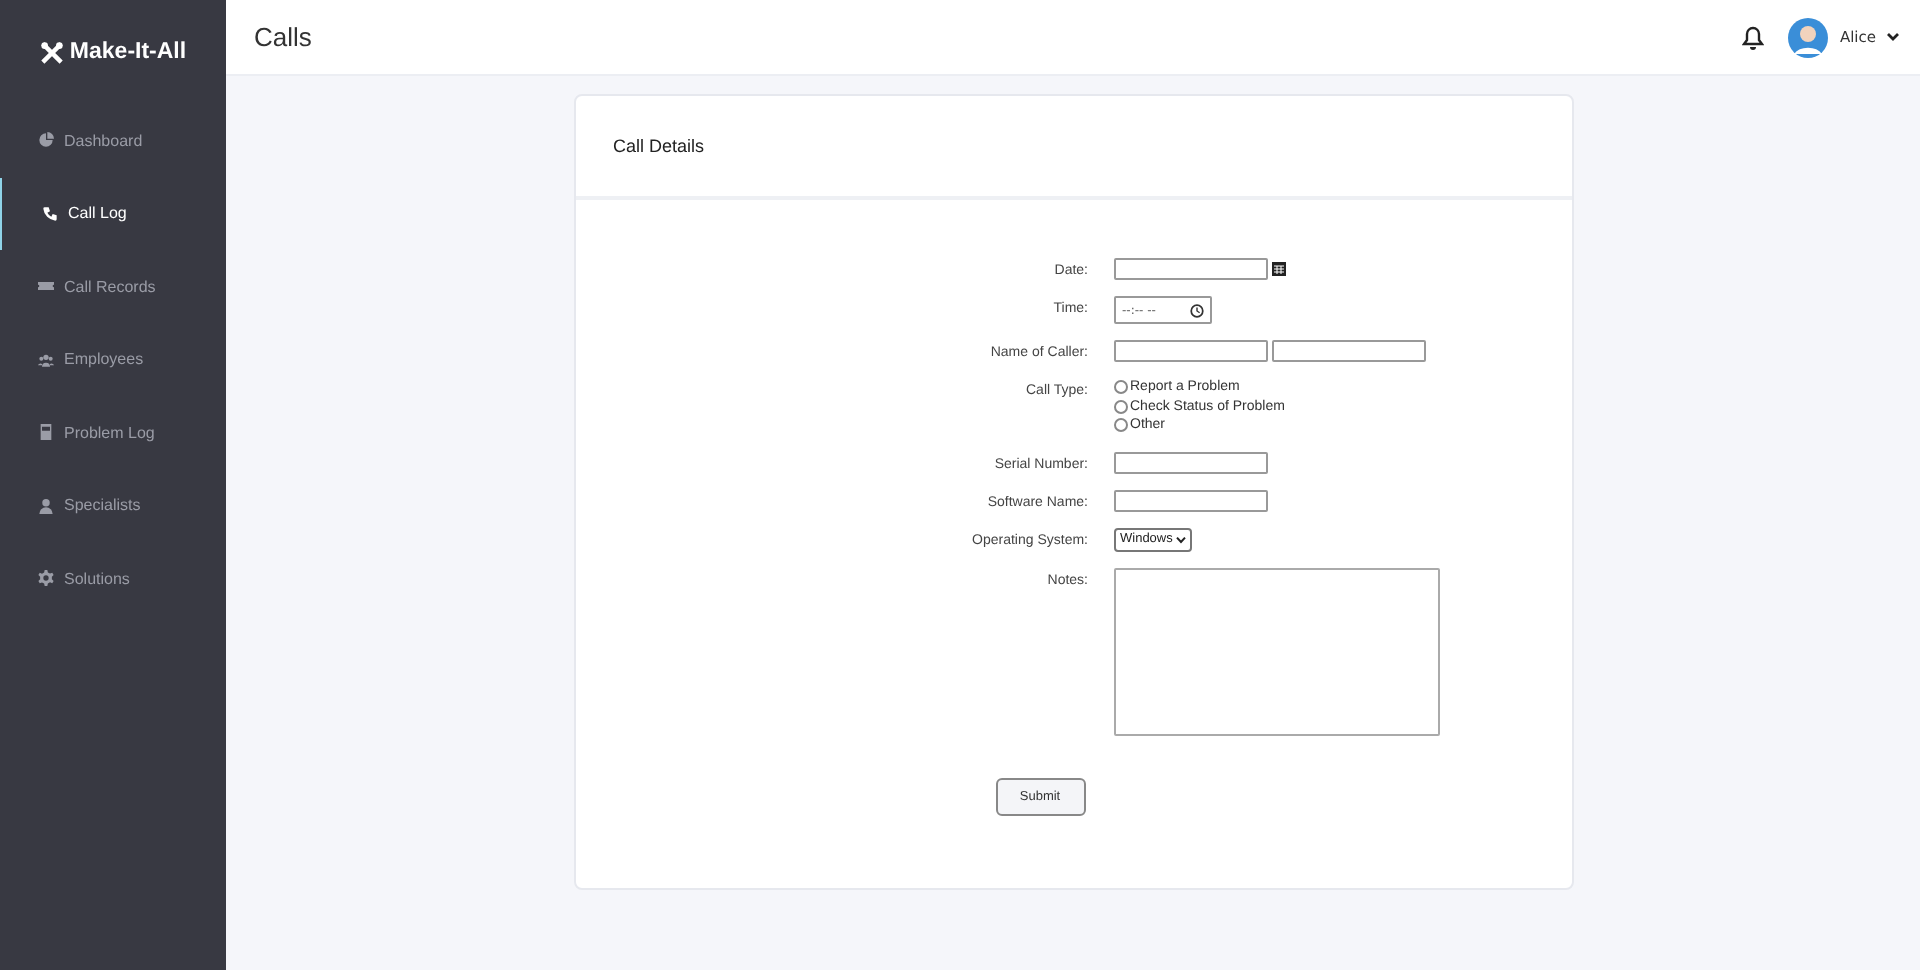 This screenshot has width=1920, height=970. Describe the element at coordinates (51, 52) in the screenshot. I see `tools-icon` at that location.